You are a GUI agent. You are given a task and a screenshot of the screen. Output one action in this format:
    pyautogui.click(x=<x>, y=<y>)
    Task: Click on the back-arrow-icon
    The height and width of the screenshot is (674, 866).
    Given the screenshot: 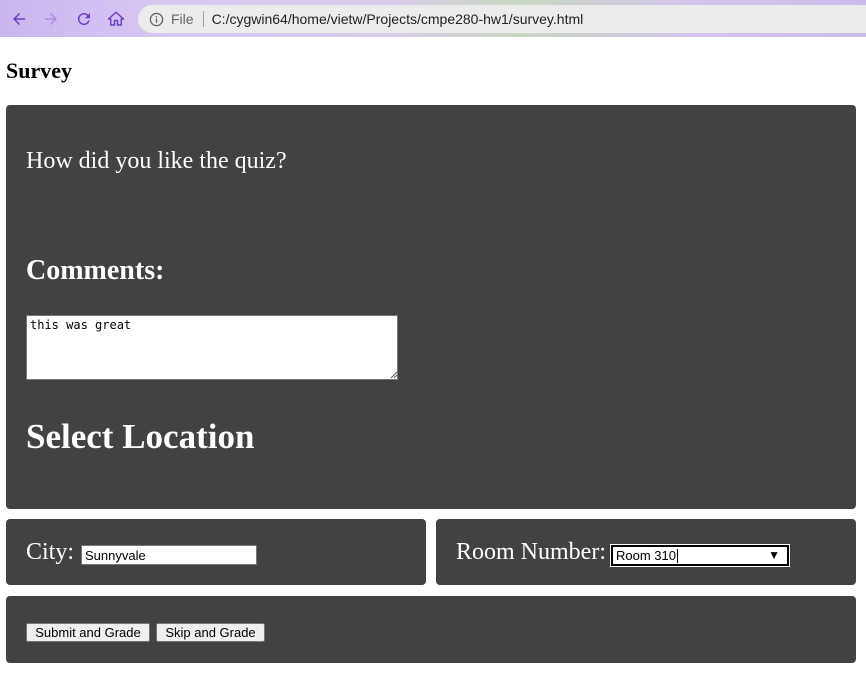 What is the action you would take?
    pyautogui.click(x=19, y=19)
    